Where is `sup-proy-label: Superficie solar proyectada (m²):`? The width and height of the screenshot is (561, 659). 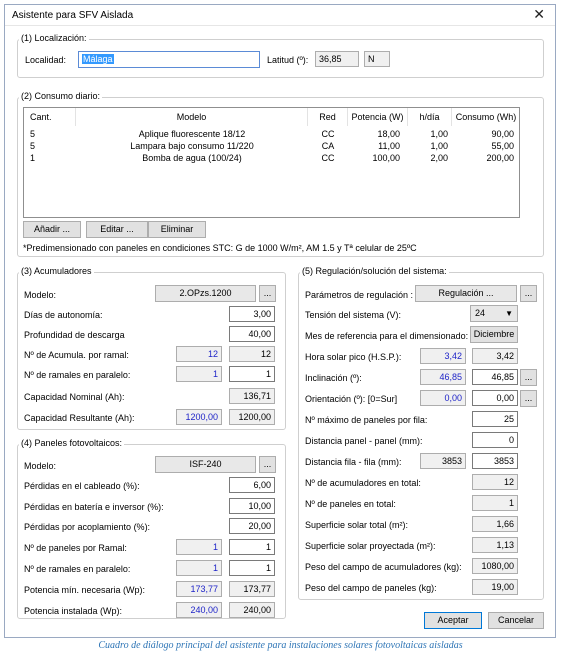 sup-proy-label: Superficie solar proyectada (m²): is located at coordinates (370, 546).